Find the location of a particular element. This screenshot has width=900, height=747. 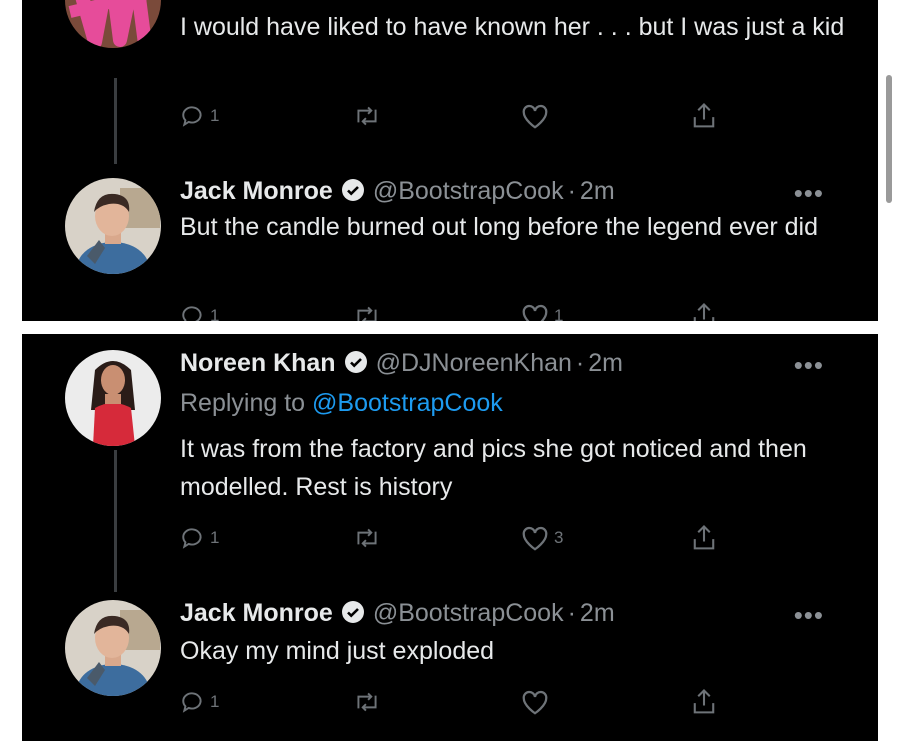

tweet-2-actions: 1 1 is located at coordinates (460, 310).